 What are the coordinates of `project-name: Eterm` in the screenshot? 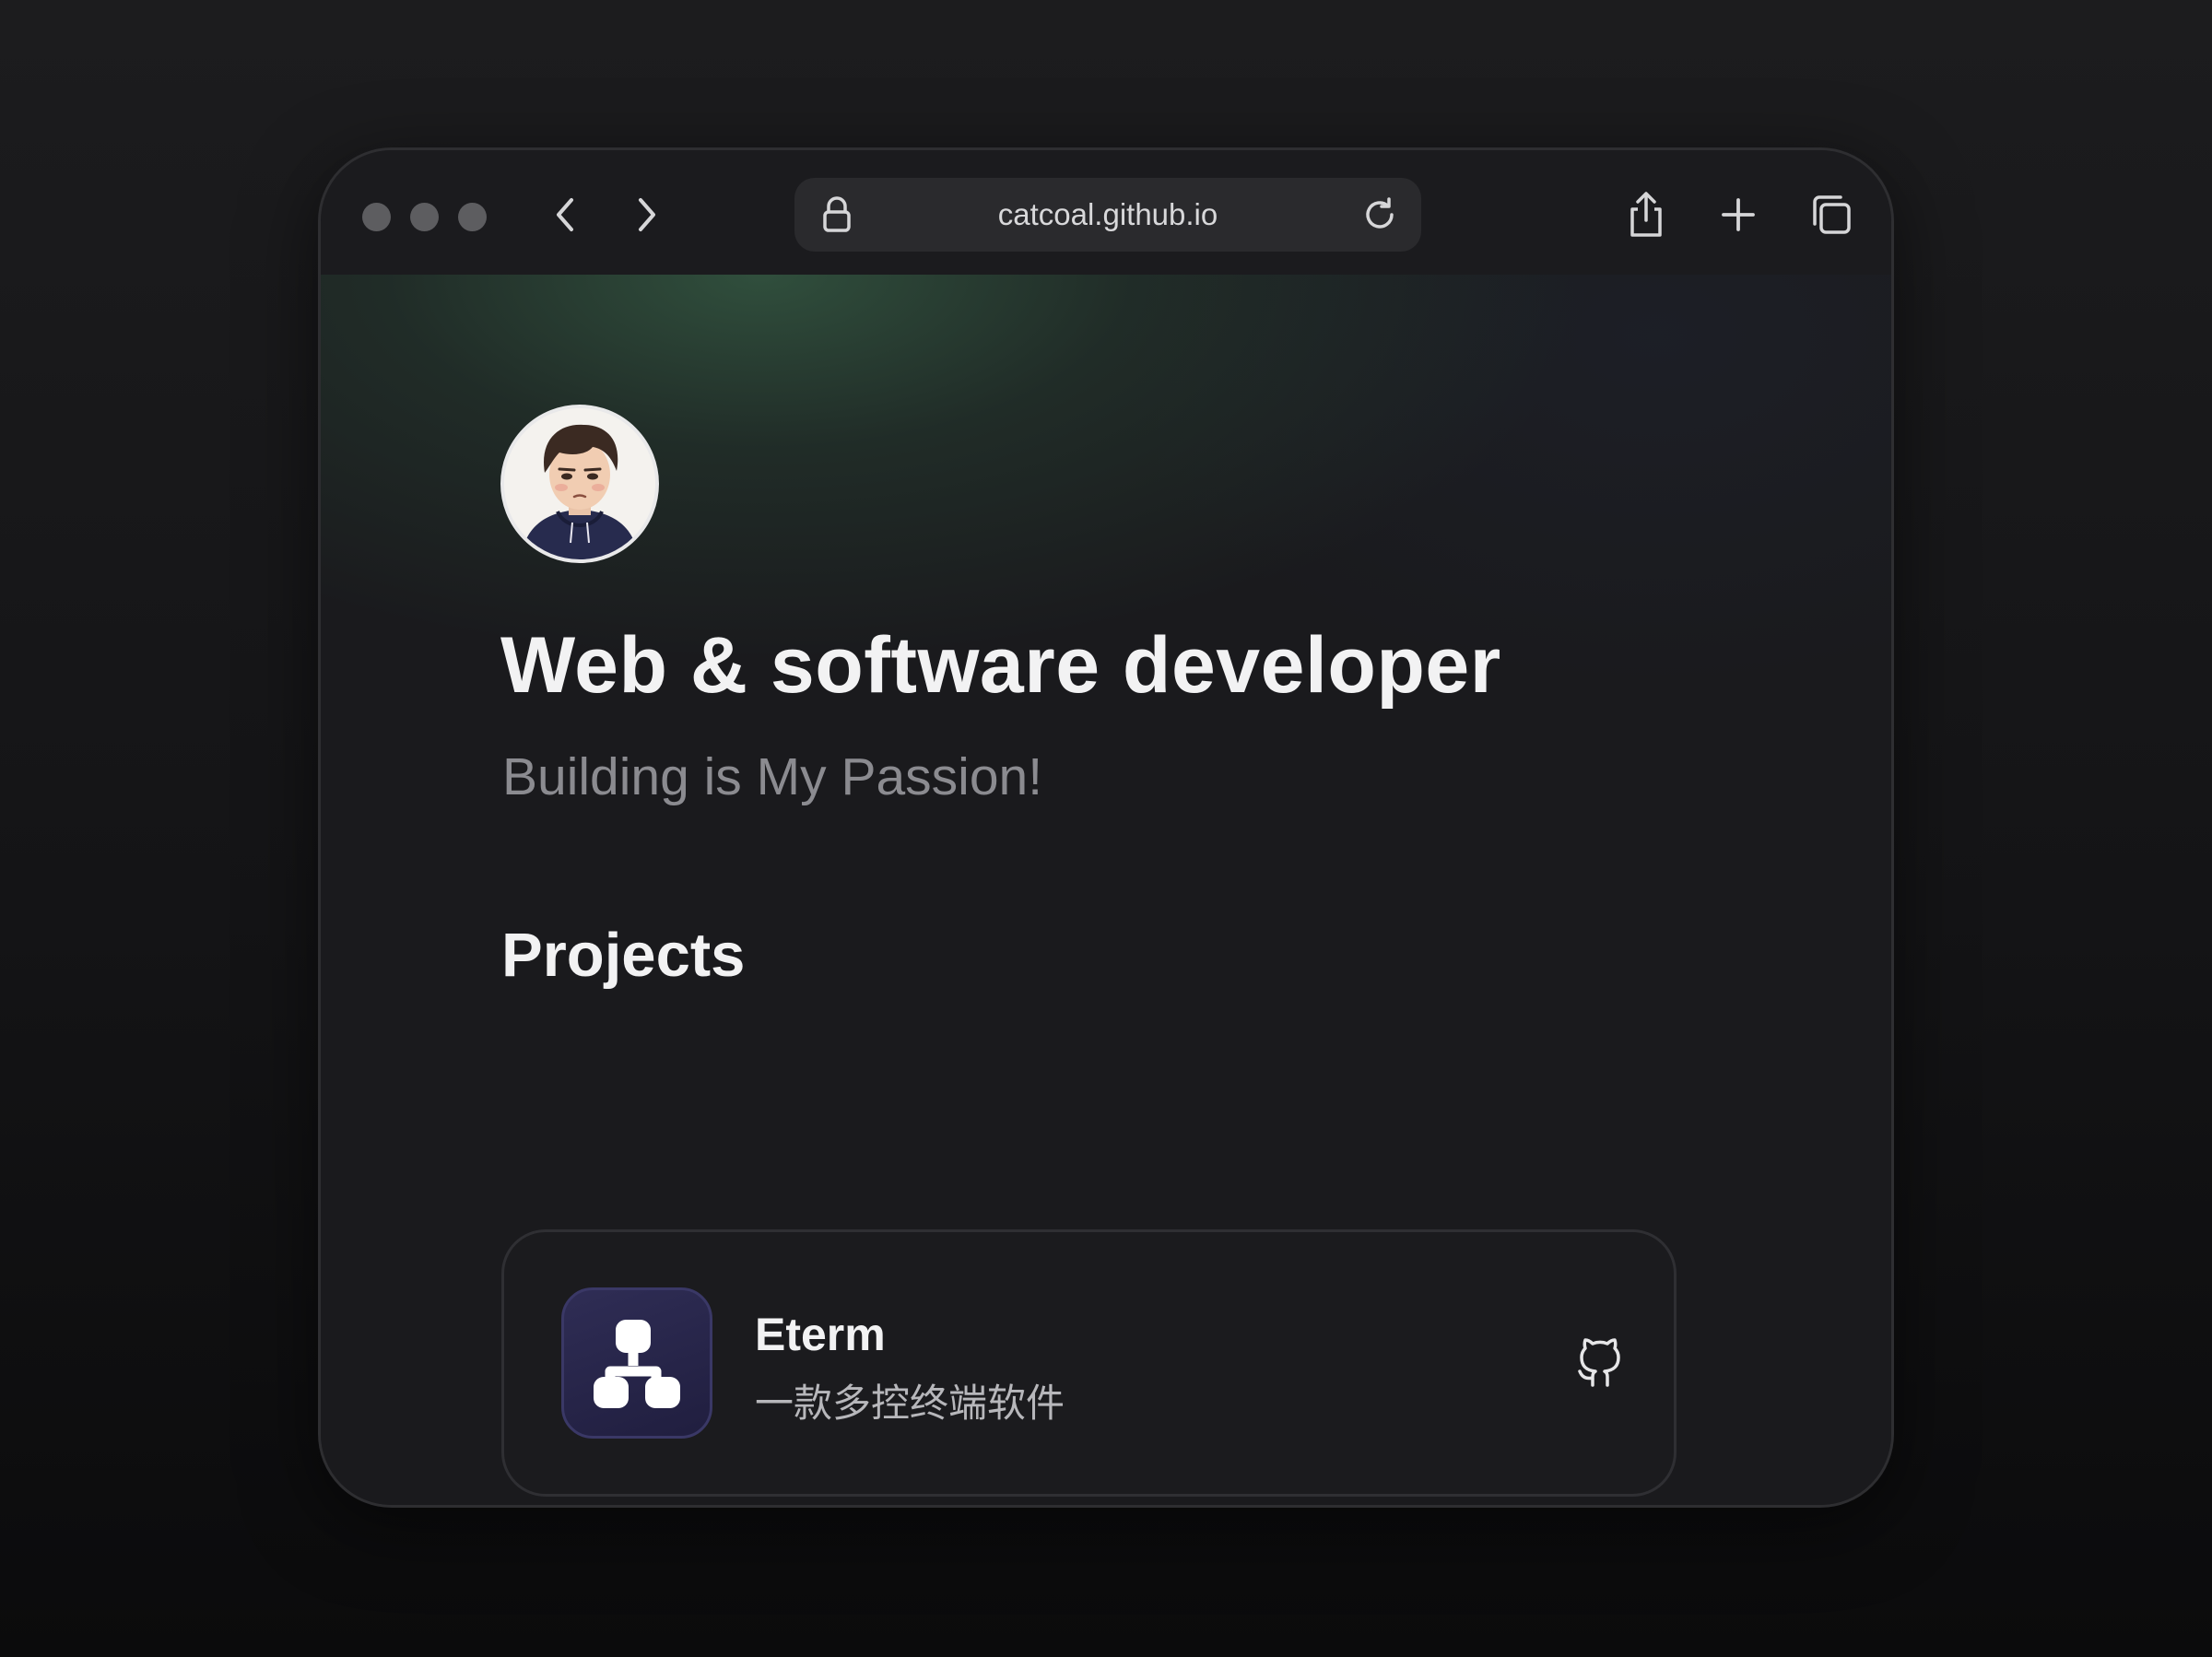 It's located at (820, 1334).